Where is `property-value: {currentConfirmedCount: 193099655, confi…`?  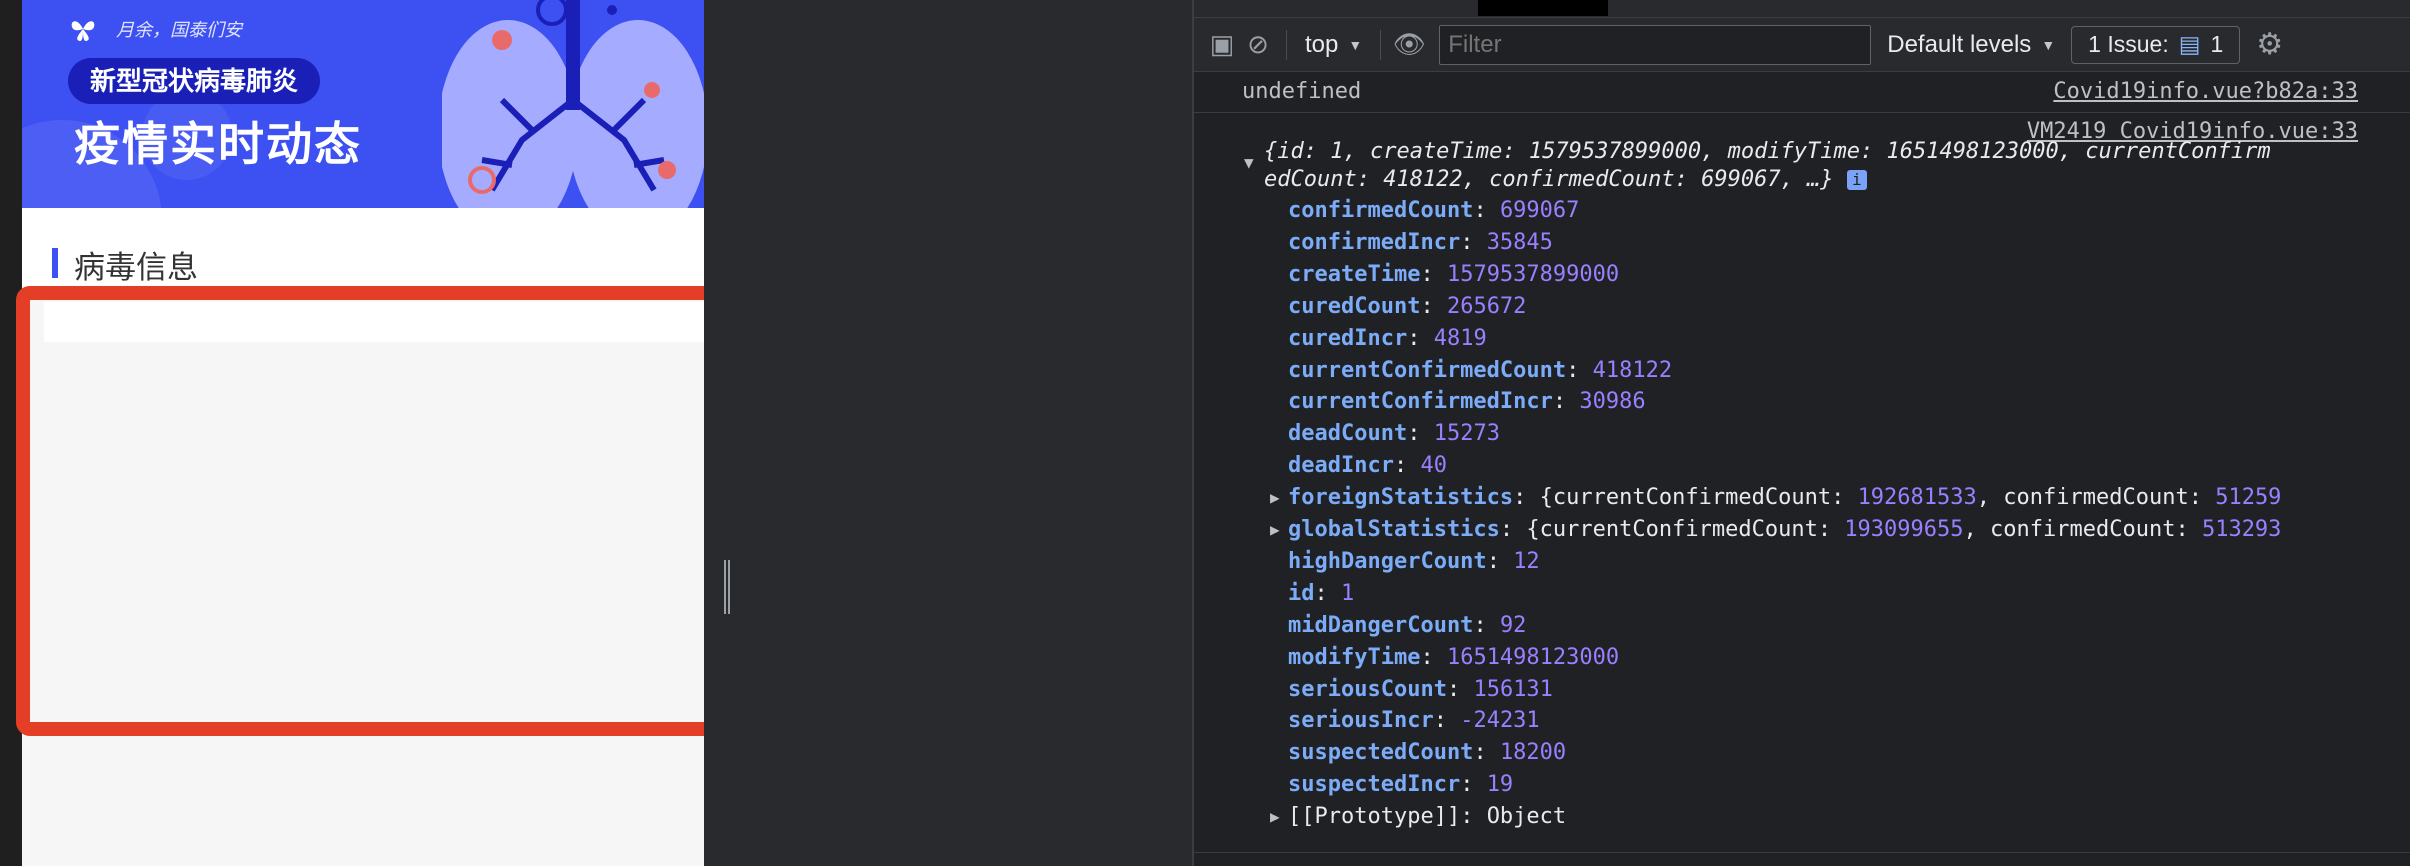 property-value: {currentConfirmedCount: 193099655, confi… is located at coordinates (1904, 529).